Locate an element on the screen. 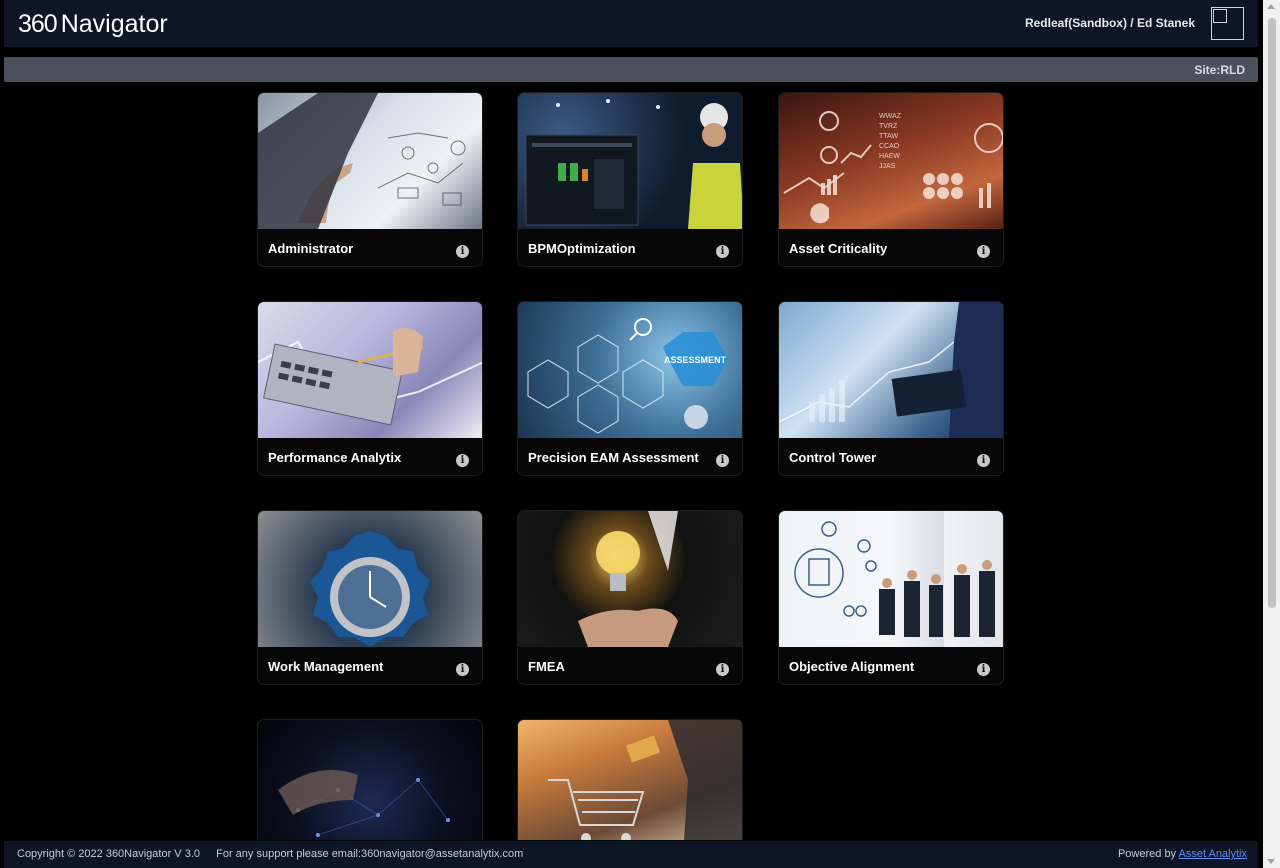 Image resolution: width=1280 pixels, height=868 pixels. module-image: ASSESSMENT is located at coordinates (630, 370).